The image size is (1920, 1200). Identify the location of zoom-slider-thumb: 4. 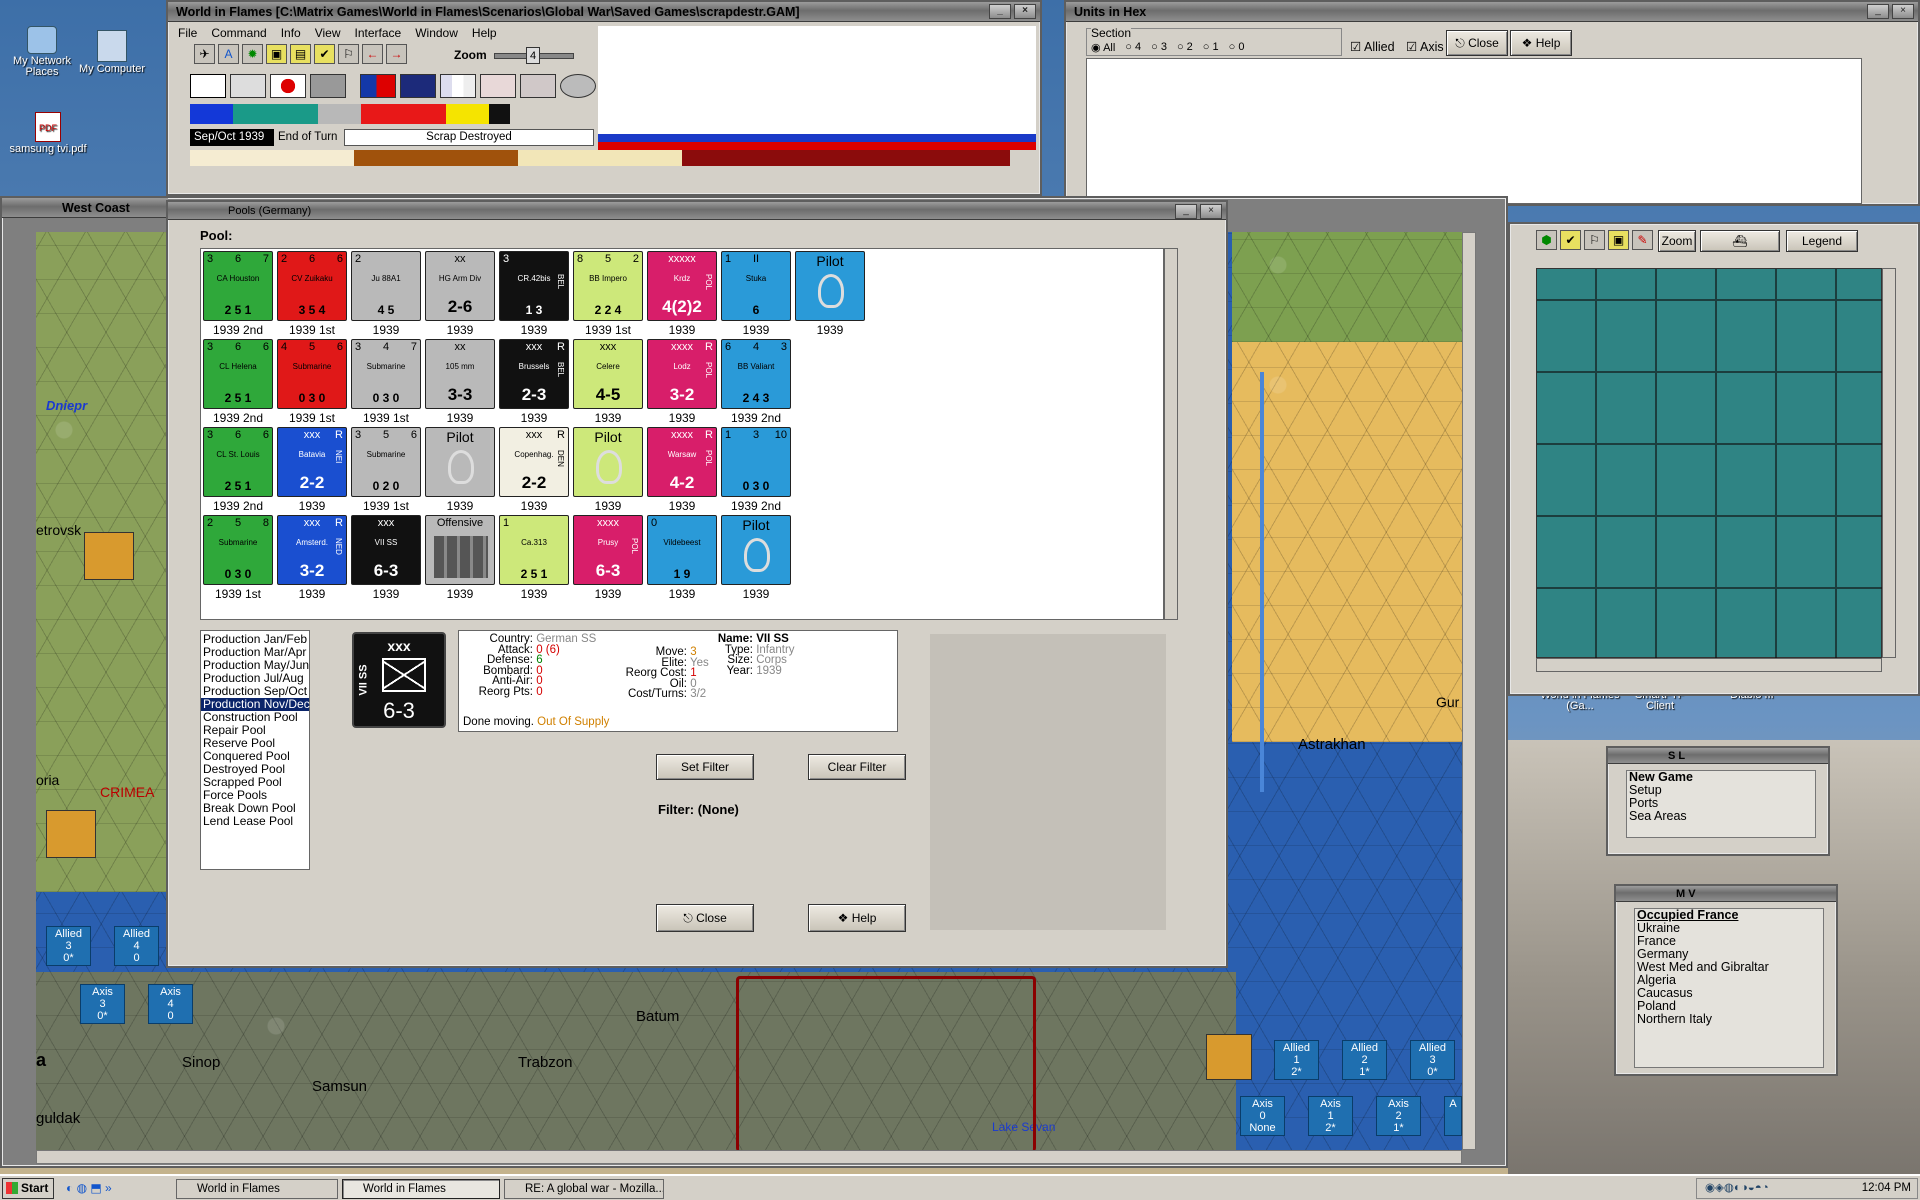
(533, 55).